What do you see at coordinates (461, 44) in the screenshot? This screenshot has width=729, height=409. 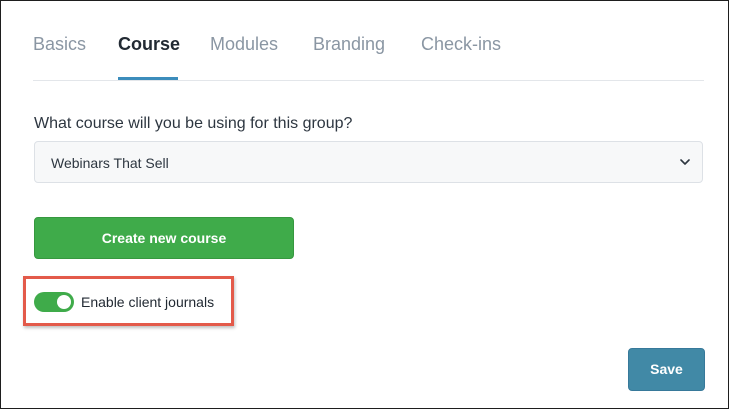 I see `tab-check-ins: Check-ins` at bounding box center [461, 44].